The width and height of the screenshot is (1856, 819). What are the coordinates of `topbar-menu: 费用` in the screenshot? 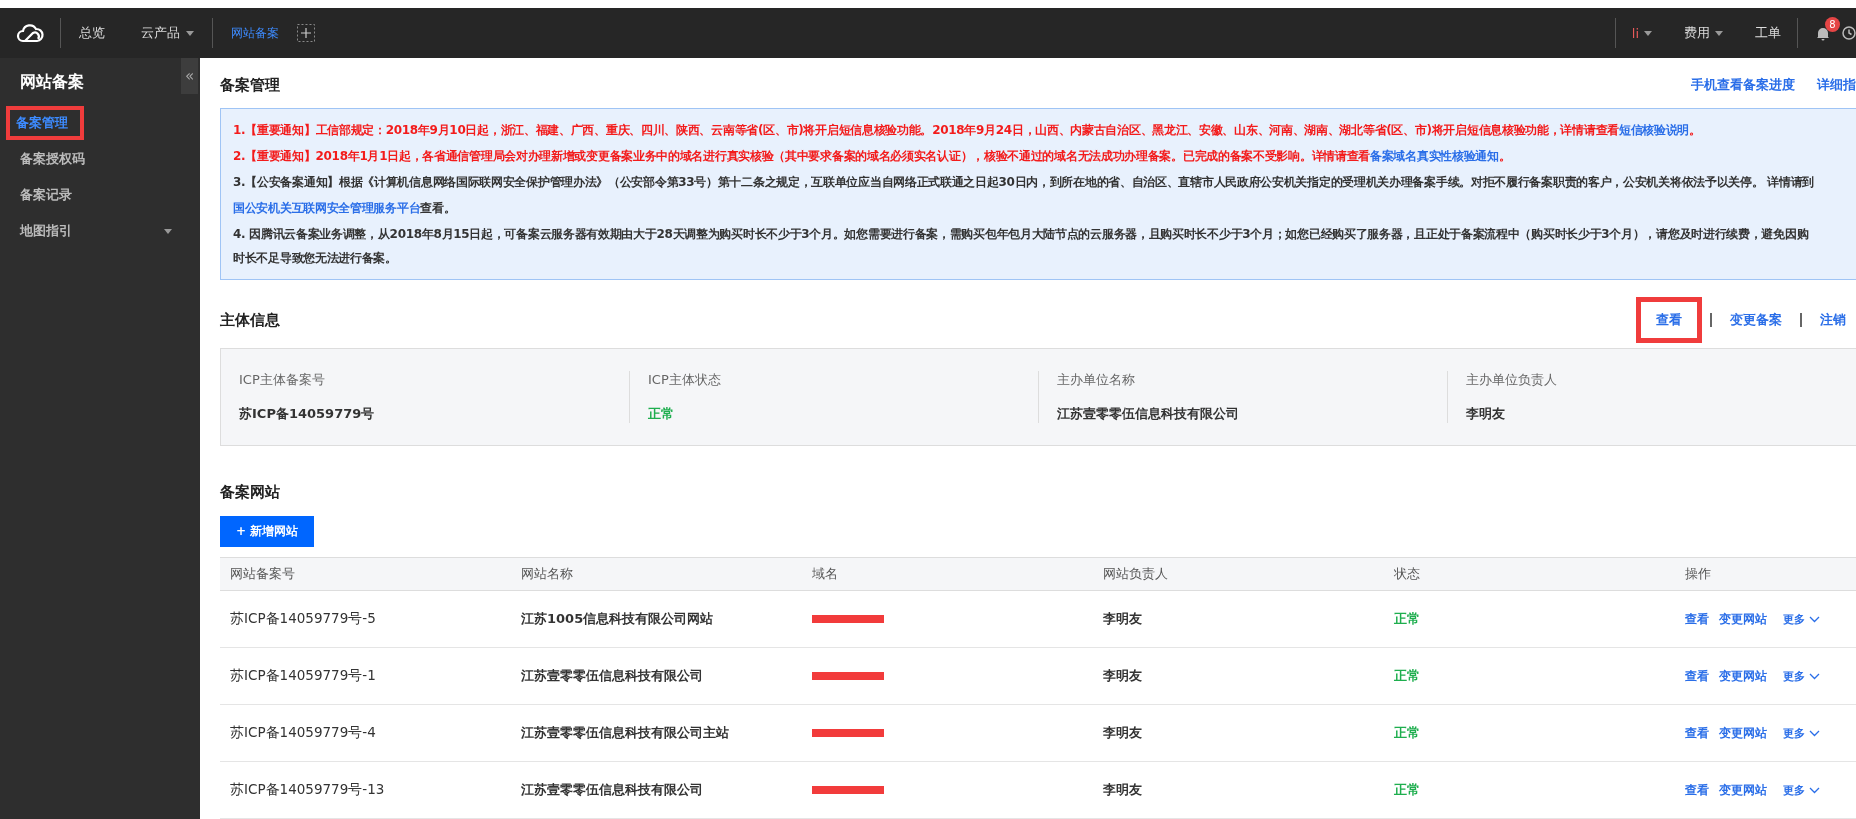 It's located at (1703, 33).